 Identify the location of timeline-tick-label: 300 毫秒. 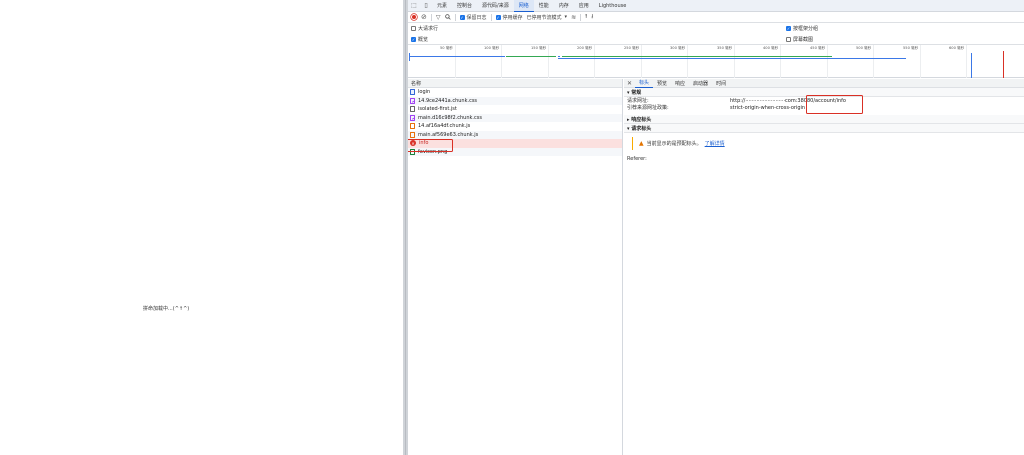
(678, 48).